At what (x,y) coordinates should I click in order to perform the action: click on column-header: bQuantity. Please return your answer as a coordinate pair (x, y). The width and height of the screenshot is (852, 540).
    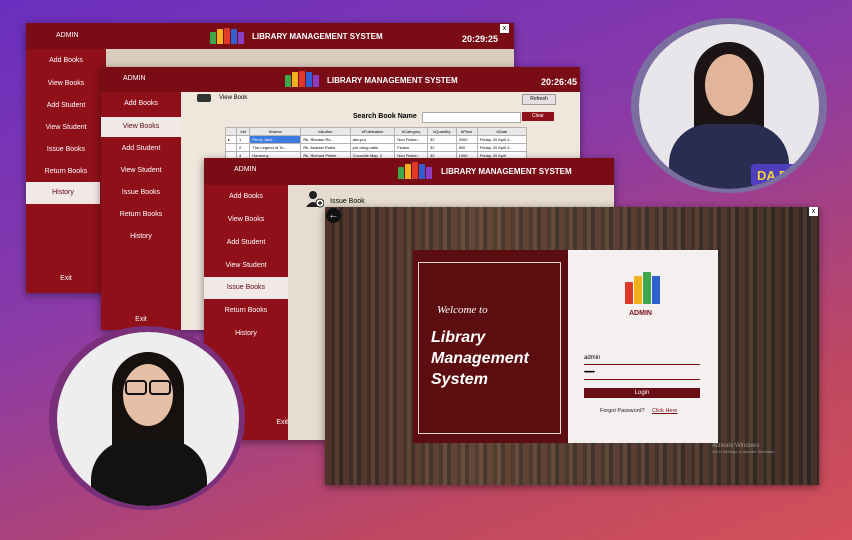
    Looking at the image, I should click on (441, 131).